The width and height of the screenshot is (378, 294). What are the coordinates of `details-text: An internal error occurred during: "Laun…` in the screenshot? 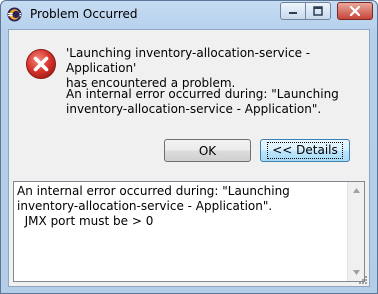 It's located at (153, 206).